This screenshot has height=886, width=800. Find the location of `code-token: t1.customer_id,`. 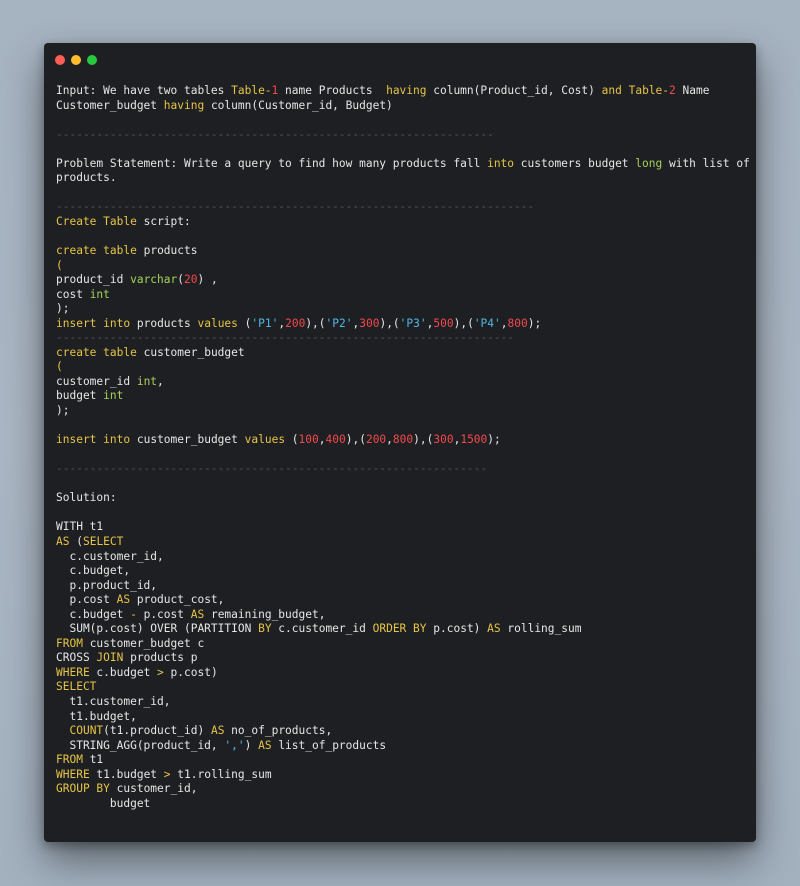

code-token: t1.customer_id, is located at coordinates (113, 701).